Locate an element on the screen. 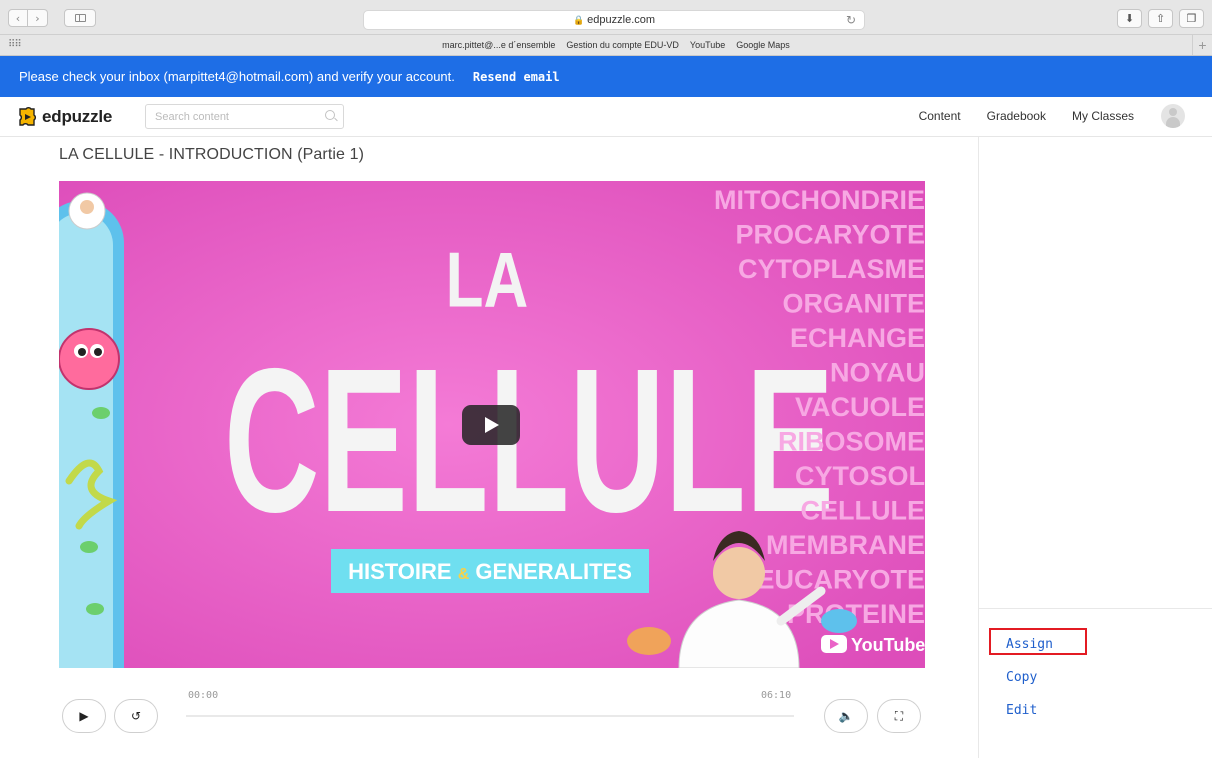  thumb-word: EUCARYOTE is located at coordinates (840, 580).